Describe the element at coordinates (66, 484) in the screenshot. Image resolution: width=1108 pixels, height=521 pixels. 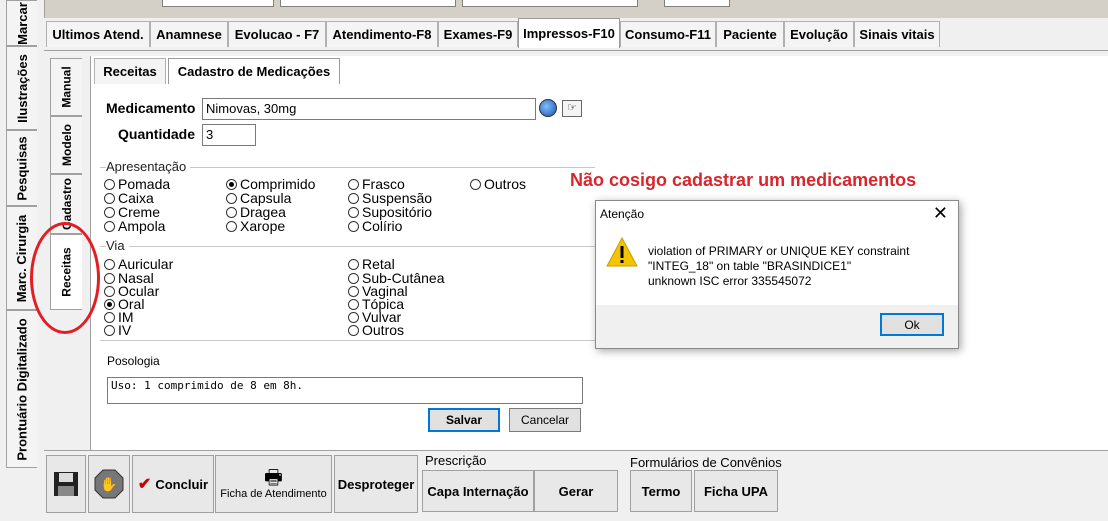
I see `save-button` at that location.